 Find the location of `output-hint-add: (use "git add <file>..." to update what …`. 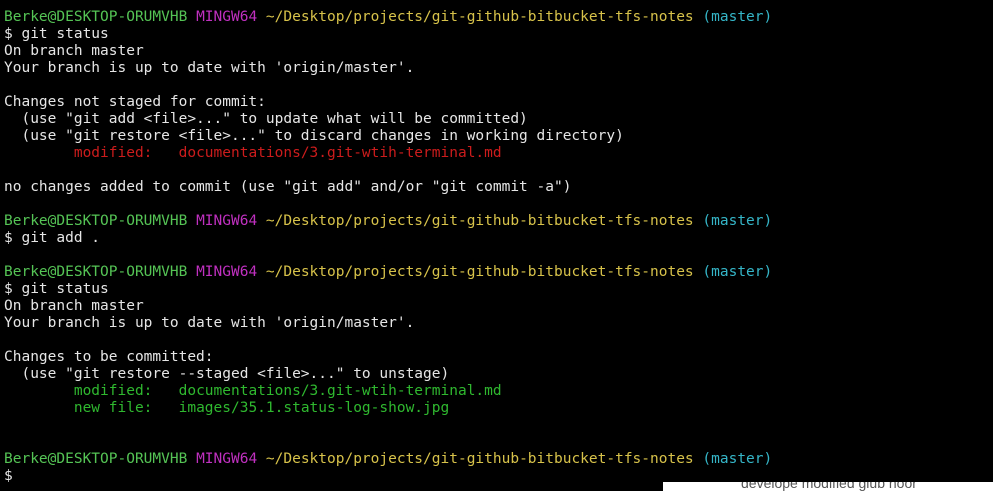

output-hint-add: (use "git add <file>..." to update what … is located at coordinates (266, 119).